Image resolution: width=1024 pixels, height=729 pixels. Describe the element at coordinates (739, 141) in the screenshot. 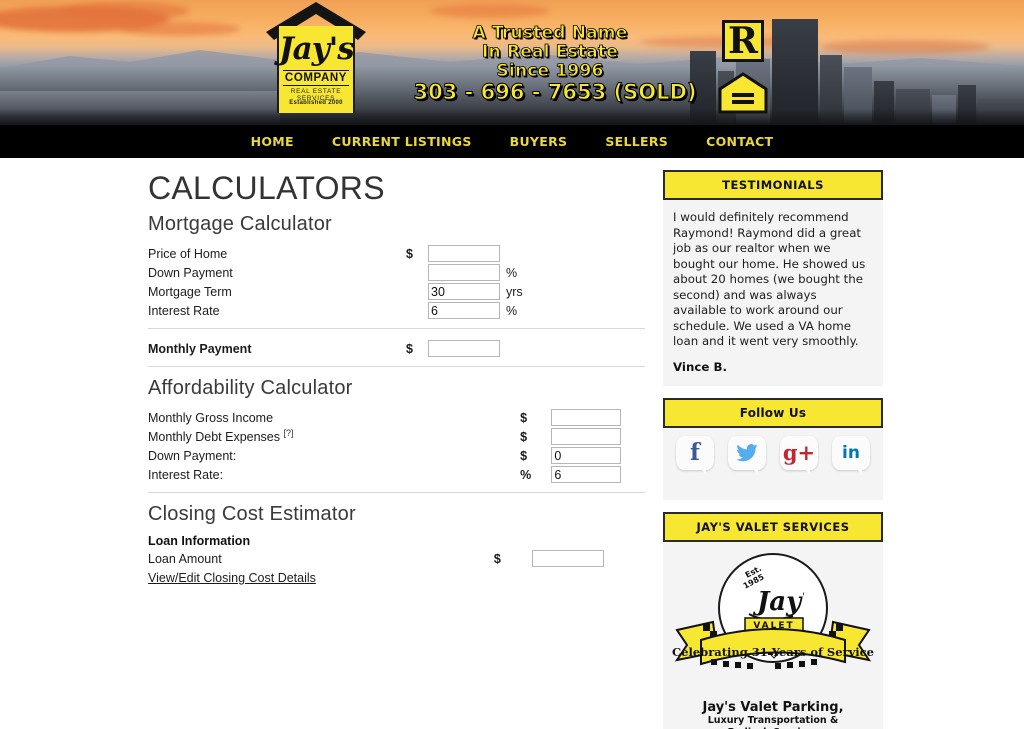

I see `nav-item-contact: CONTACT` at that location.